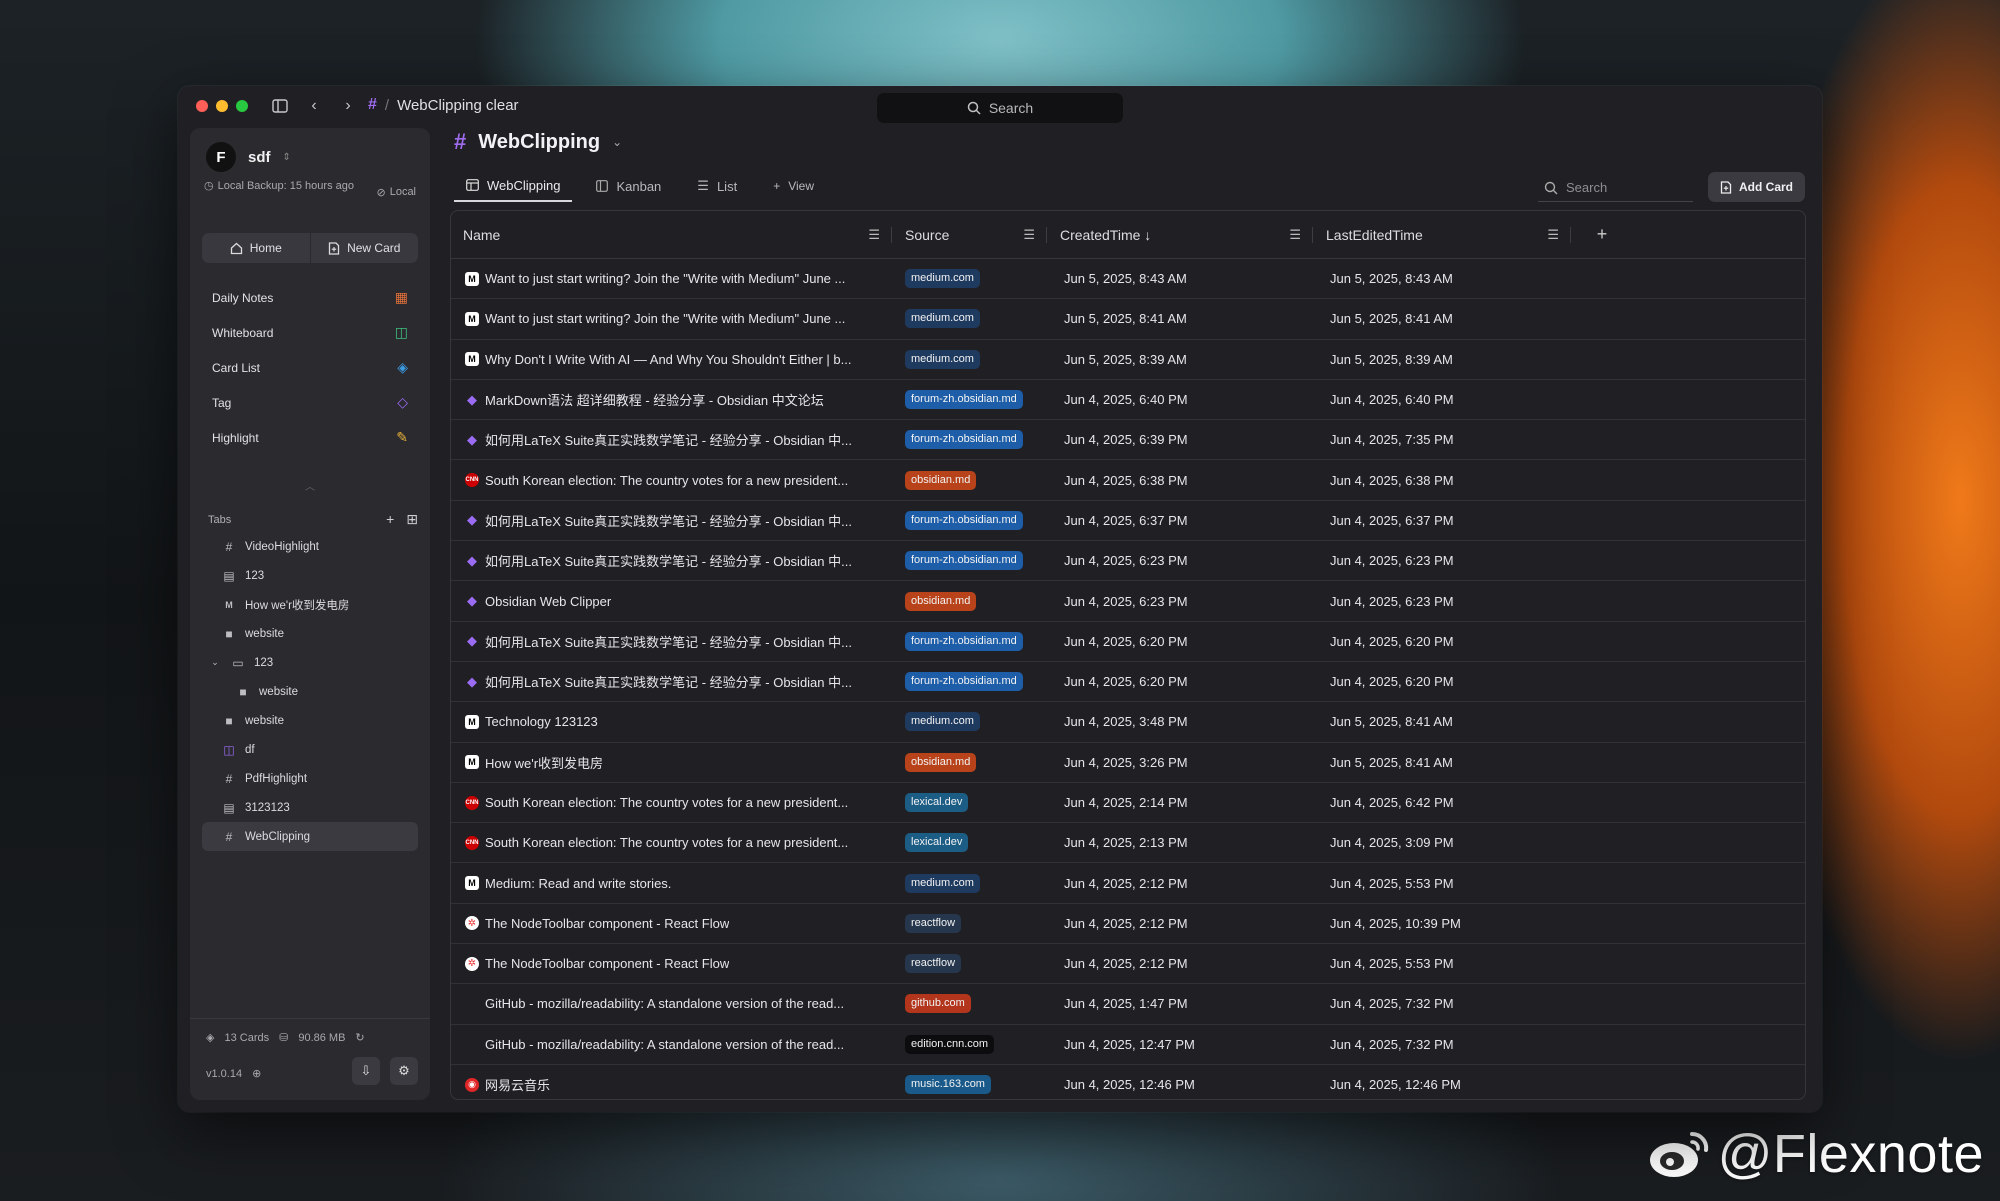 This screenshot has height=1201, width=2000. Describe the element at coordinates (310, 575) in the screenshot. I see `tab-item: ▤ 123` at that location.